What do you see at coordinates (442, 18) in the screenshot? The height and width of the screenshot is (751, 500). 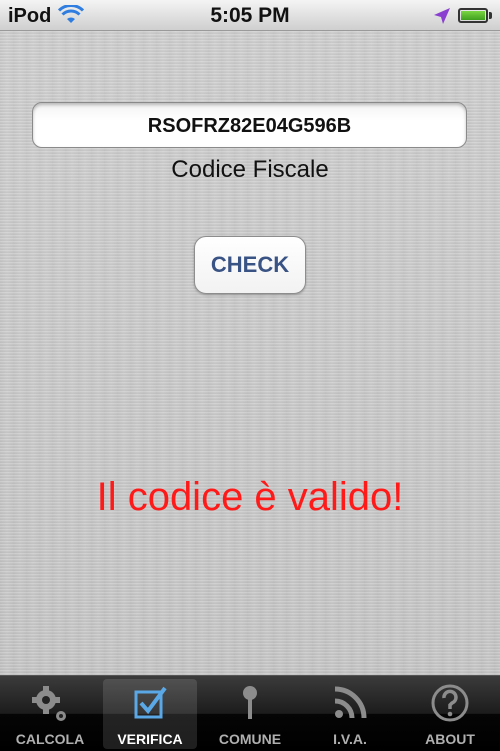 I see `location-arrow-icon` at bounding box center [442, 18].